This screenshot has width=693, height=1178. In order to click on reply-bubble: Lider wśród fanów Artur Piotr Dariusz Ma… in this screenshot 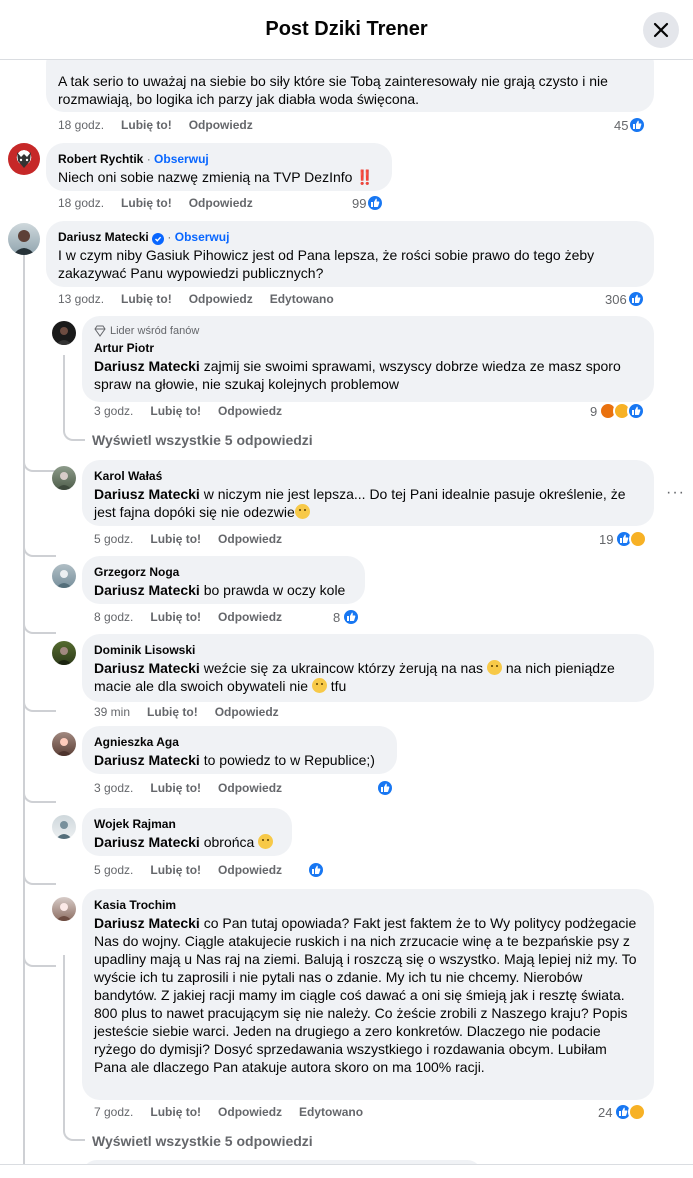, I will do `click(368, 359)`.